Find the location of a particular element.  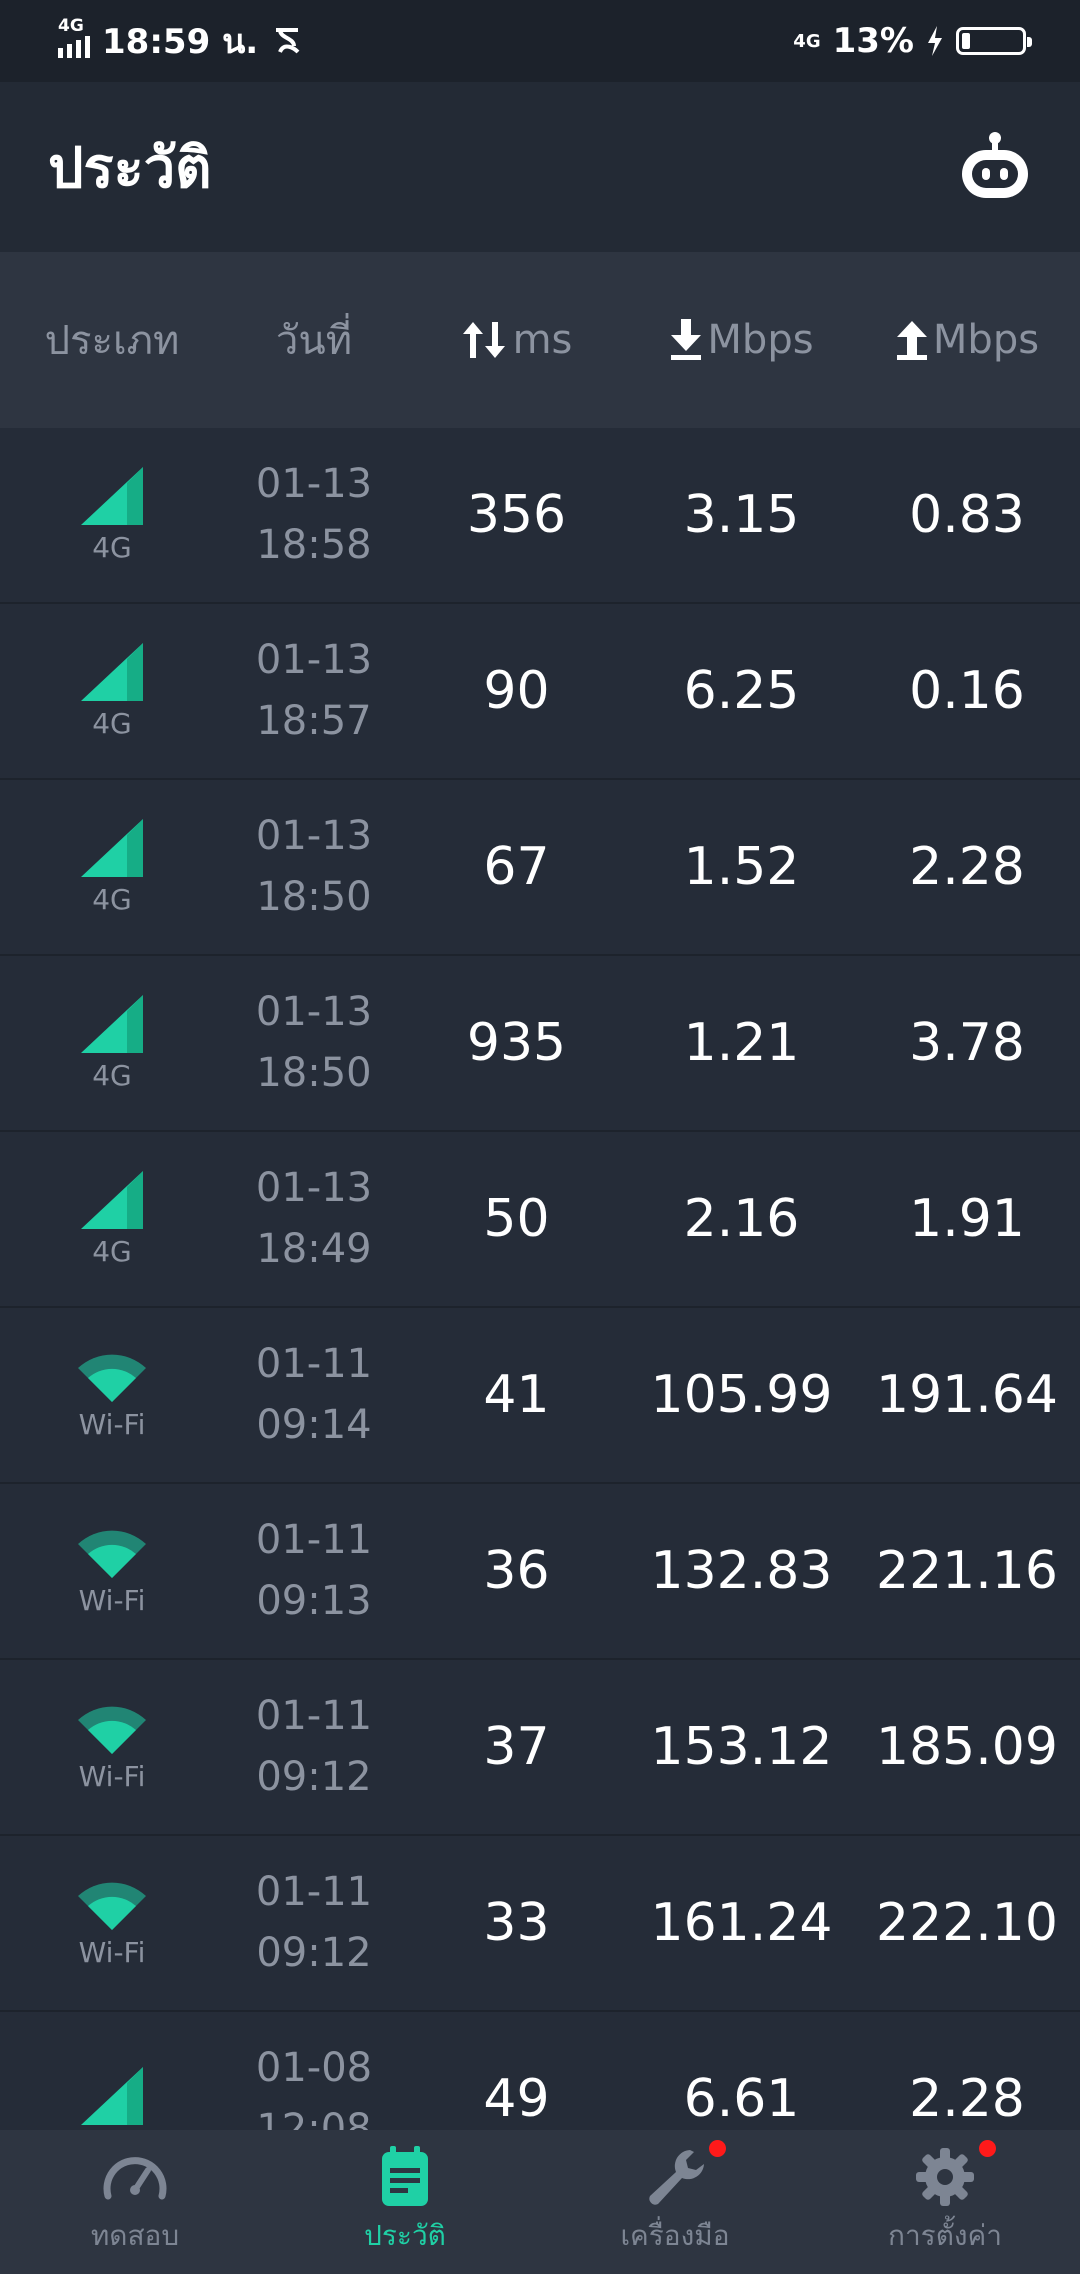

history-row: 4G 01-13 18:58 356 3.15 0.83 is located at coordinates (540, 516).